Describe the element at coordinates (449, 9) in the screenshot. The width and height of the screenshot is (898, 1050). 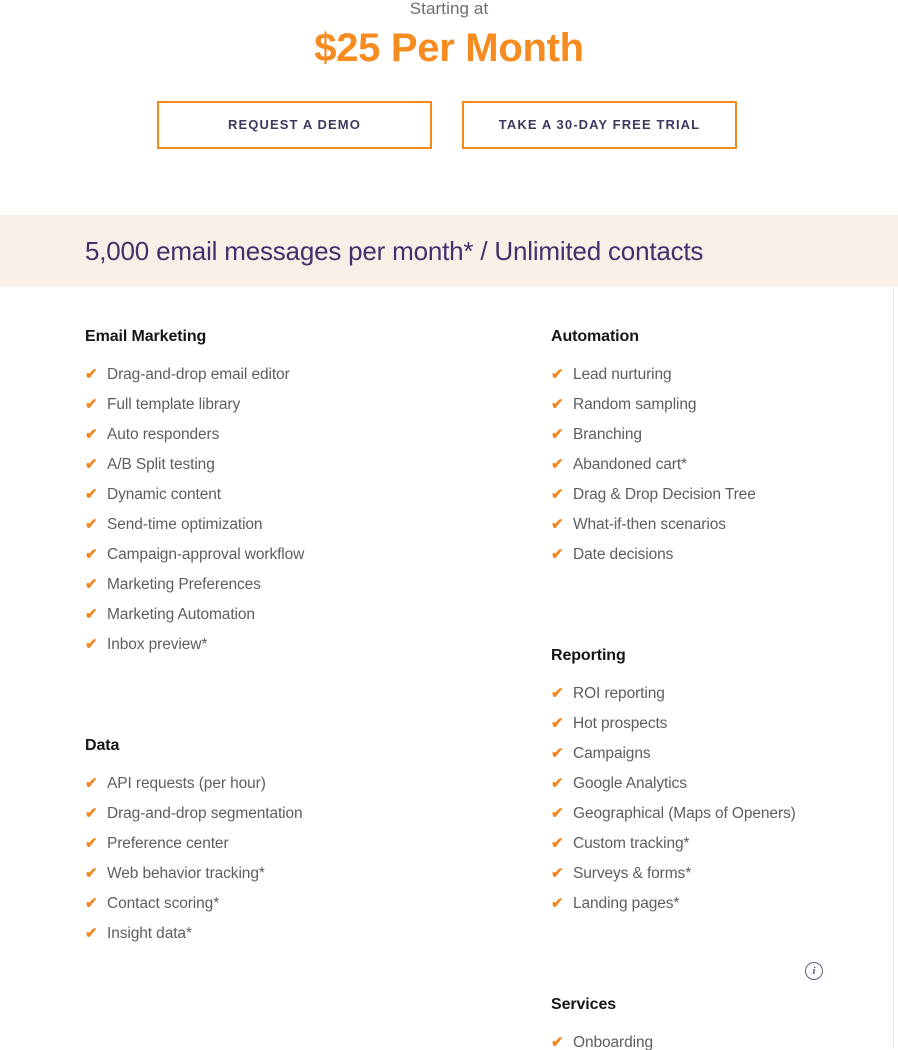
I see `starting-at-label: Starting at` at that location.